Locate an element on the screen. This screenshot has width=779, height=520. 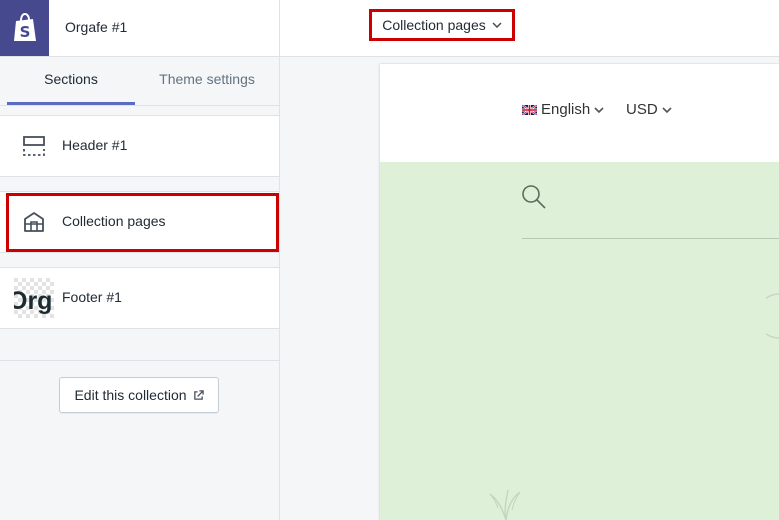
section-item-header: Header #1 is located at coordinates (139, 146).